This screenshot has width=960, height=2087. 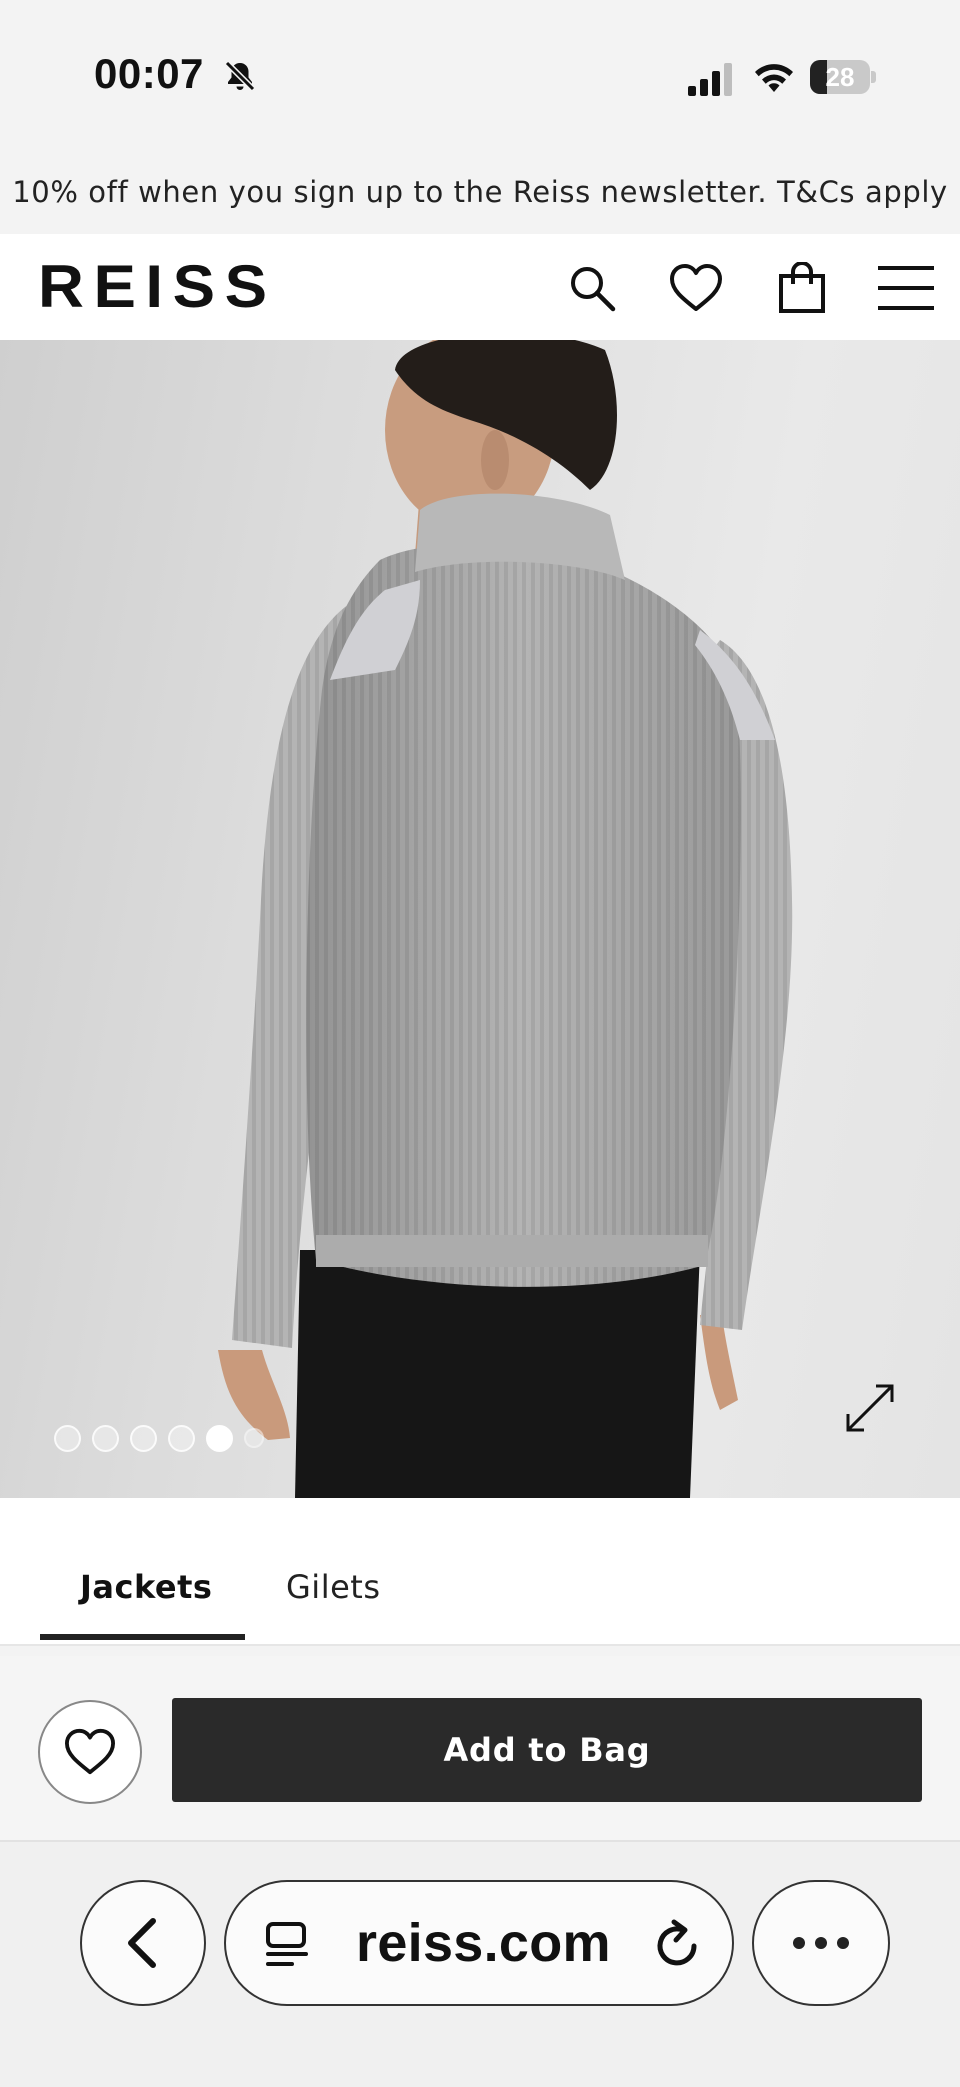 I want to click on cellular-signal-icon, so click(x=710, y=79).